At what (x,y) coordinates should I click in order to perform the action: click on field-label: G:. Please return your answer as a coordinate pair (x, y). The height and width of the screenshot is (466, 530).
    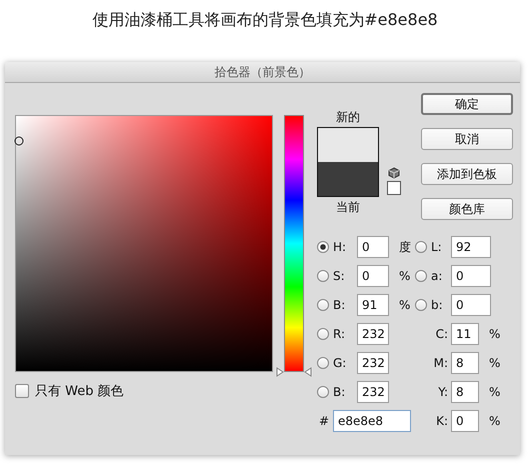
    Looking at the image, I should click on (340, 363).